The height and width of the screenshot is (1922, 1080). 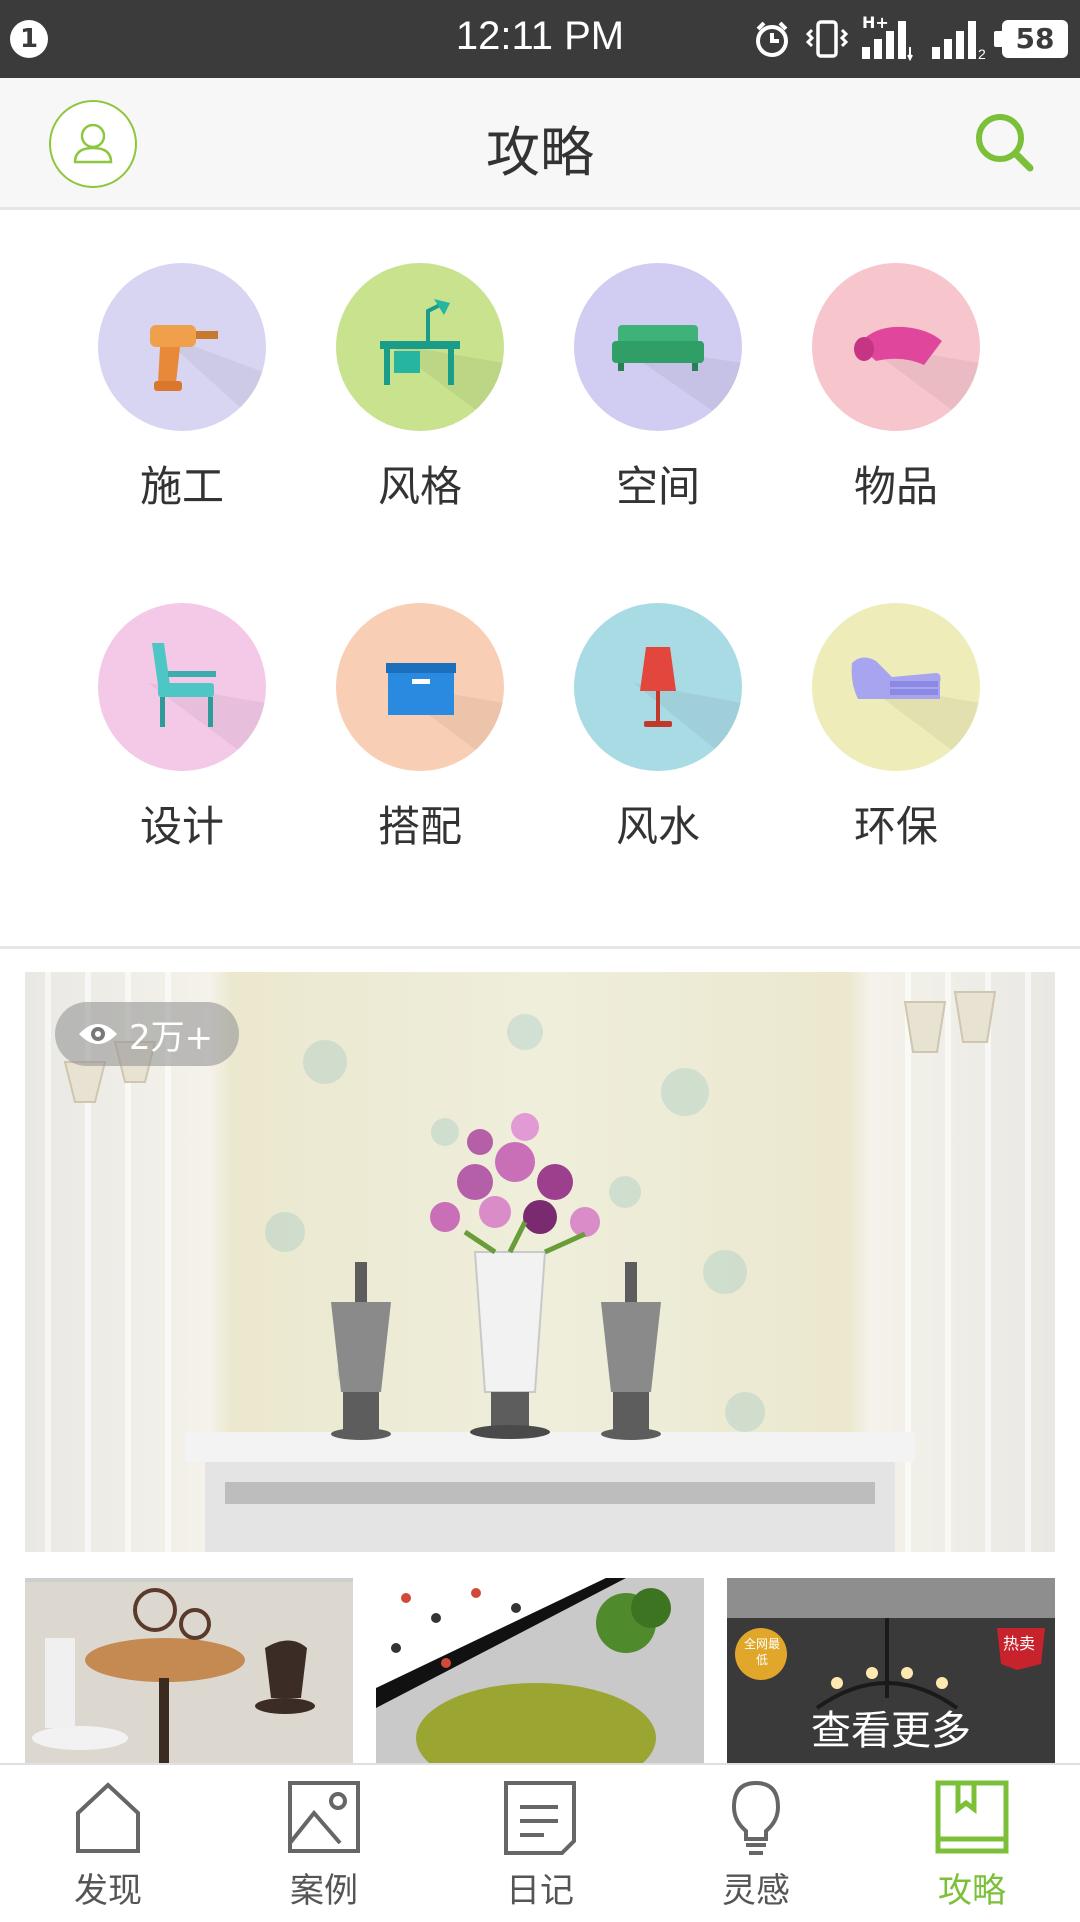 I want to click on network-type-label: H+, so click(x=875, y=22).